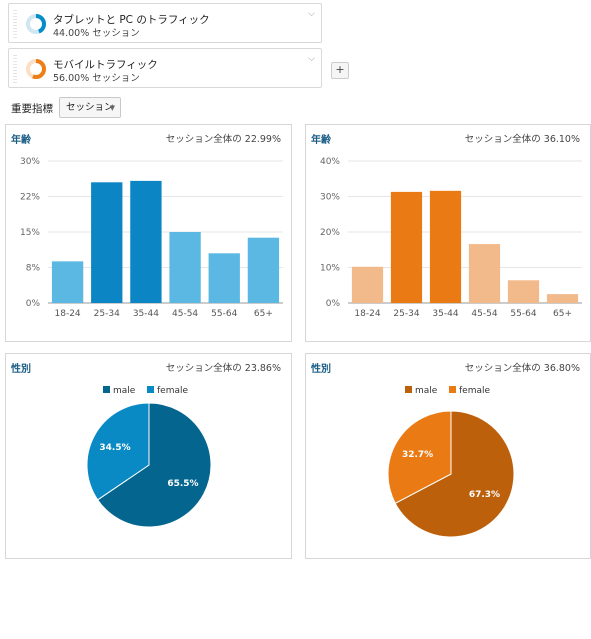 This screenshot has height=639, width=591. Describe the element at coordinates (330, 162) in the screenshot. I see `y-tick-label: 40%` at that location.